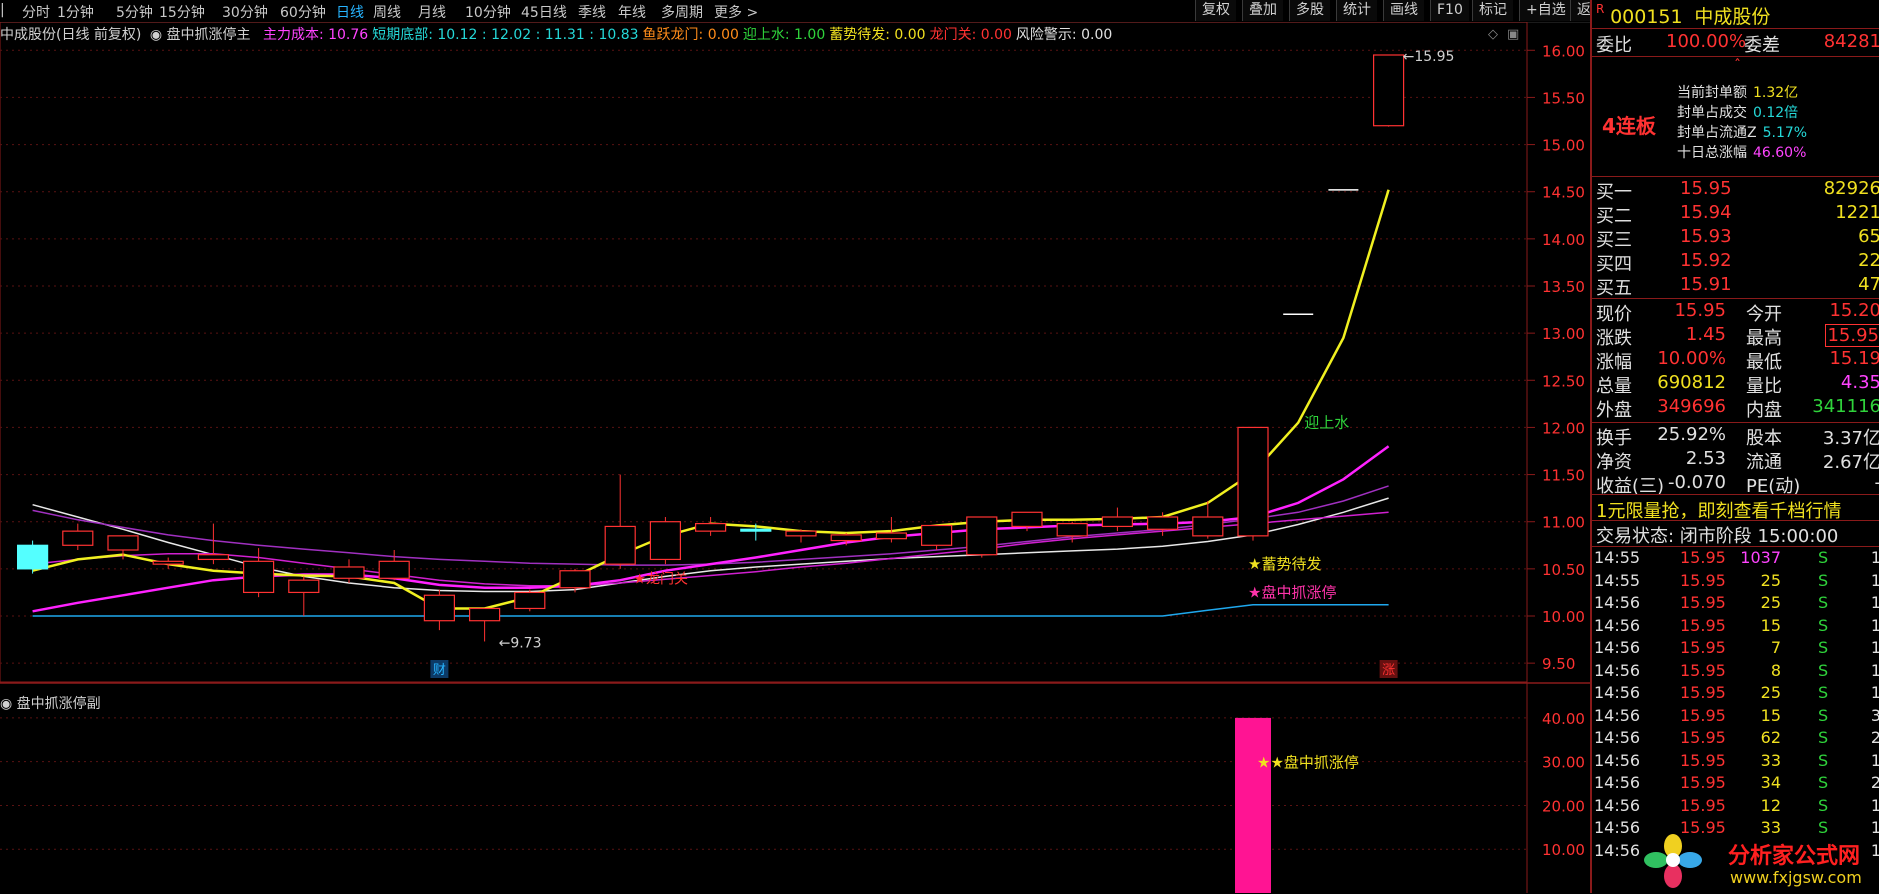 The height and width of the screenshot is (894, 1879). Describe the element at coordinates (75, 12) in the screenshot. I see `timeframe-tab: 1分钟` at that location.